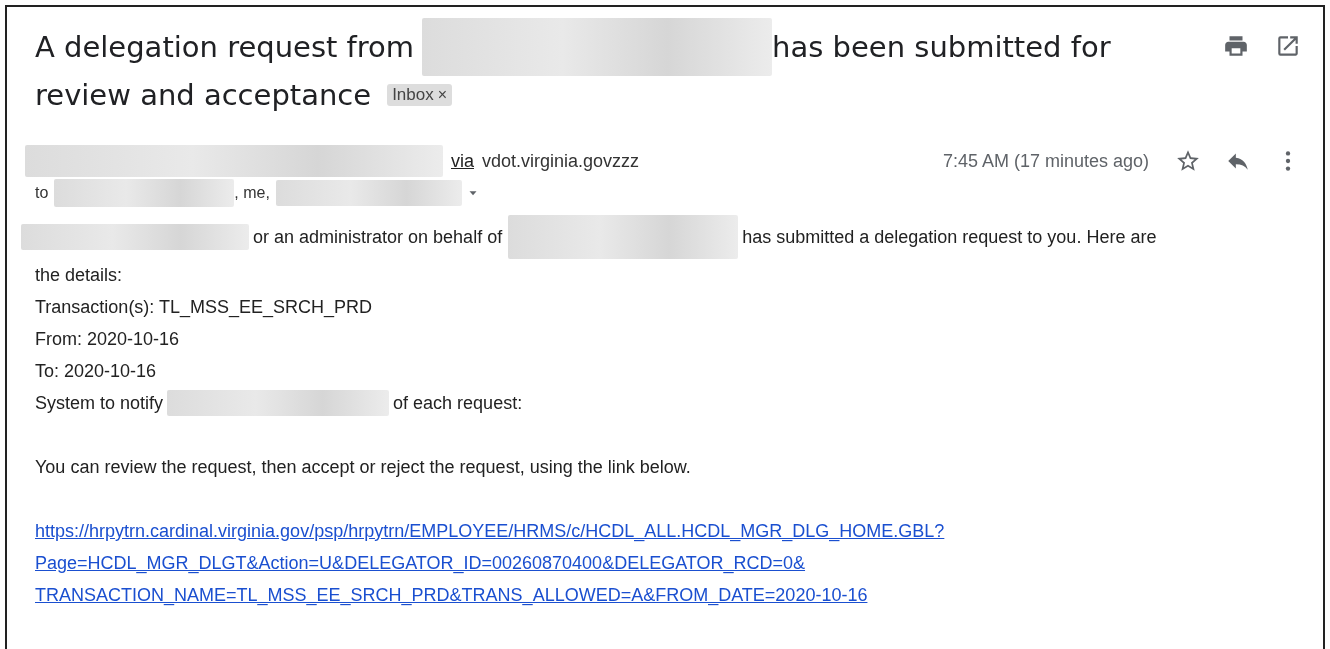 The width and height of the screenshot is (1330, 649). I want to click on subject-text: has been submitted for, so click(941, 47).